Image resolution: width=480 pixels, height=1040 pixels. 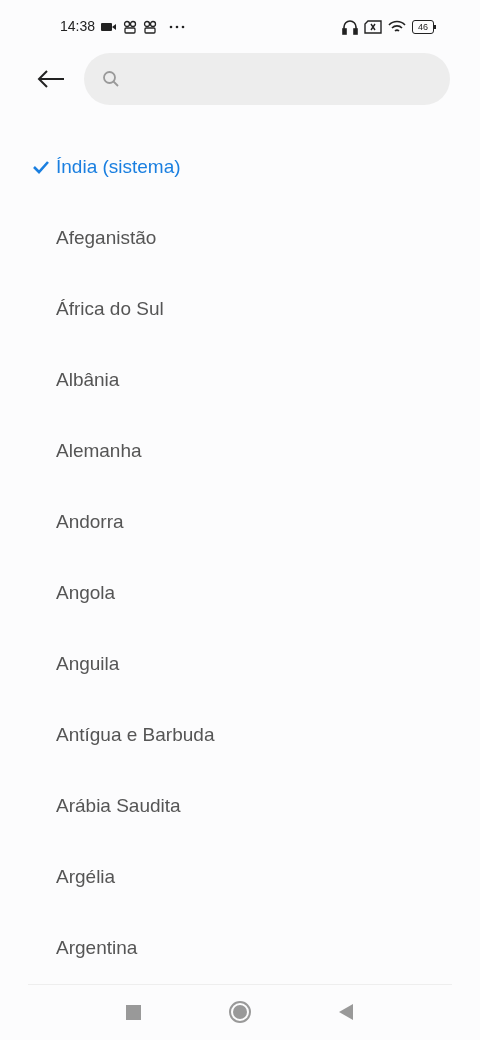 What do you see at coordinates (240, 877) in the screenshot?
I see `country-item: Argélia` at bounding box center [240, 877].